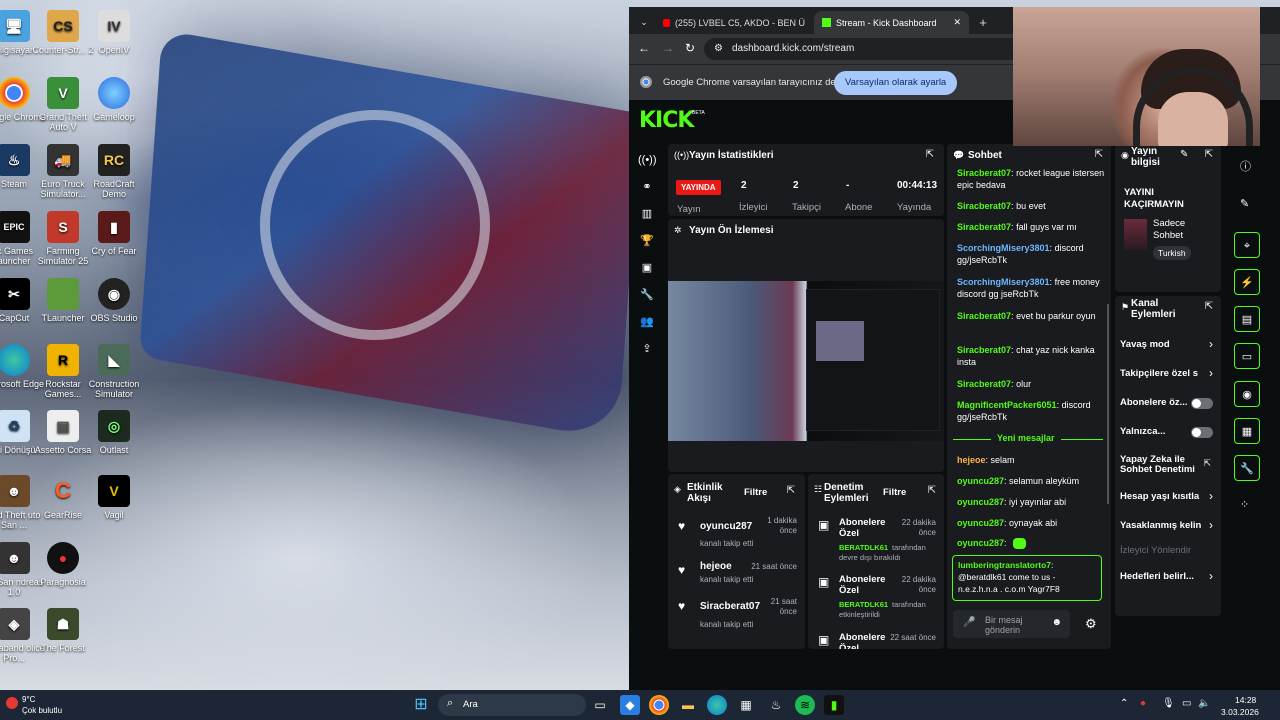  Describe the element at coordinates (630, 705) in the screenshot. I see `widgets-icon: ◆` at that location.